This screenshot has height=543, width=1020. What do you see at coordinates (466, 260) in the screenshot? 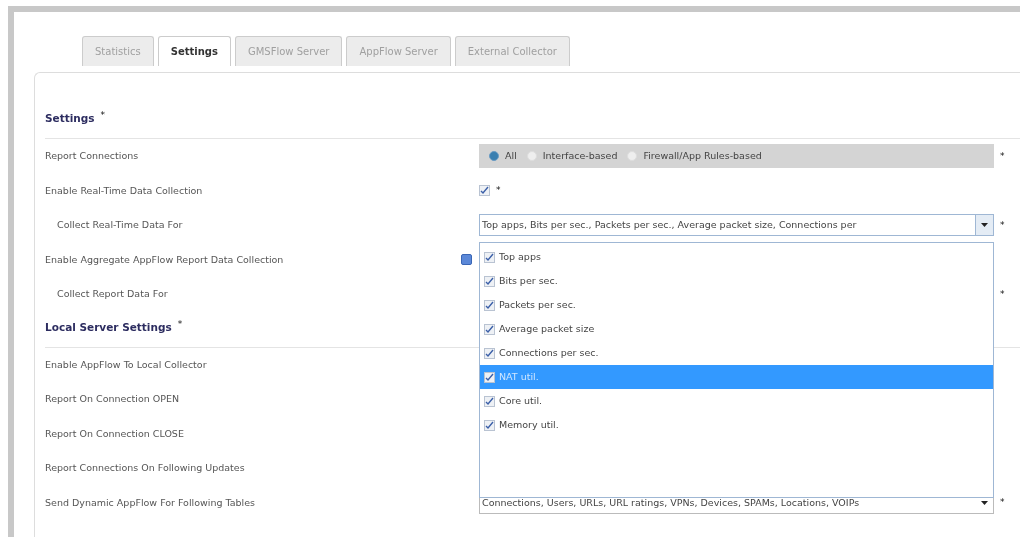
I see `expand-icon` at bounding box center [466, 260].